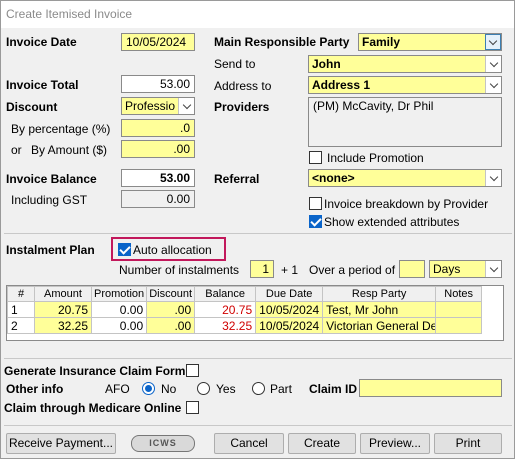 This screenshot has width=515, height=459. Describe the element at coordinates (379, 325) in the screenshot. I see `resp-party-cell: Victorian General De` at that location.